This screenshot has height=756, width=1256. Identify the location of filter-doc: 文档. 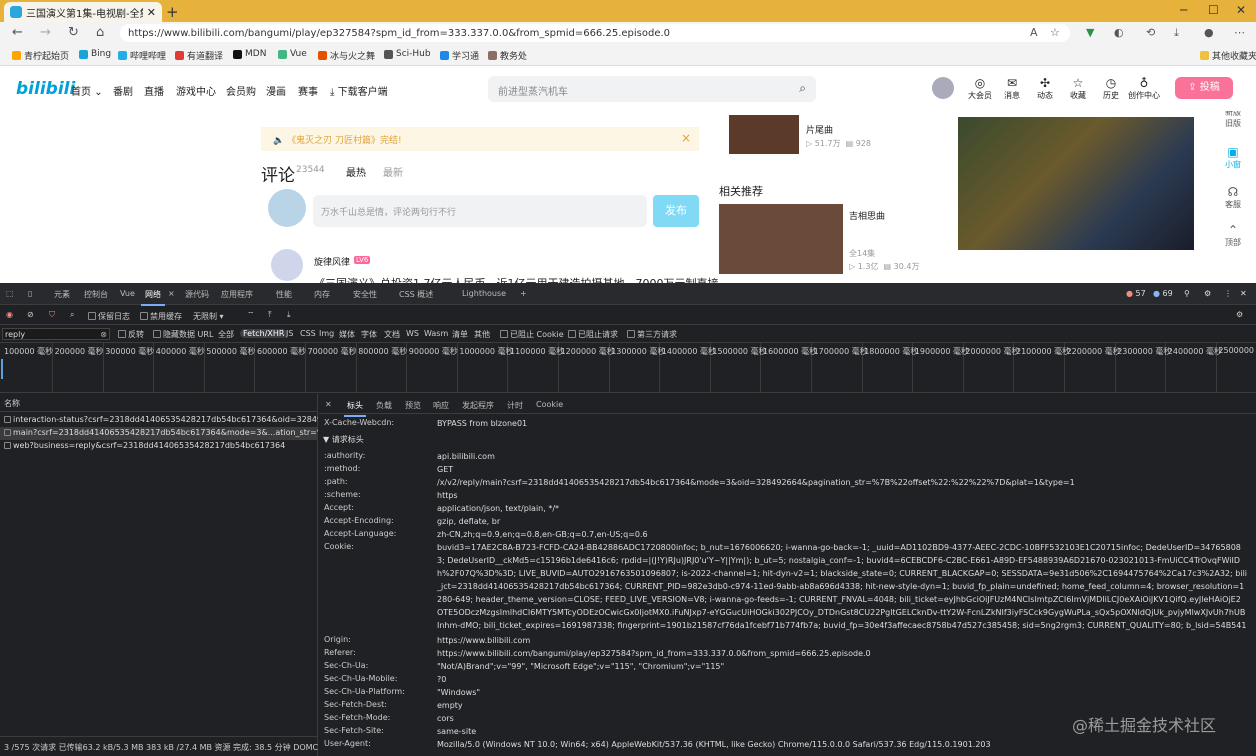
(392, 334).